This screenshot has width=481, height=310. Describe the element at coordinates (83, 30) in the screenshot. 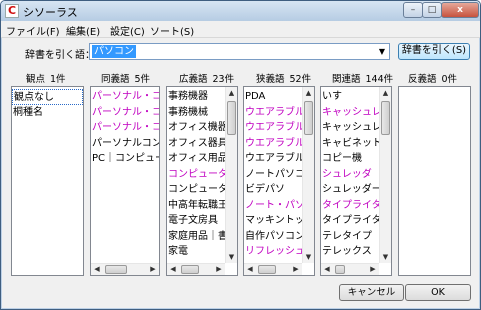

I see `menu-edit: 編集(E)` at that location.